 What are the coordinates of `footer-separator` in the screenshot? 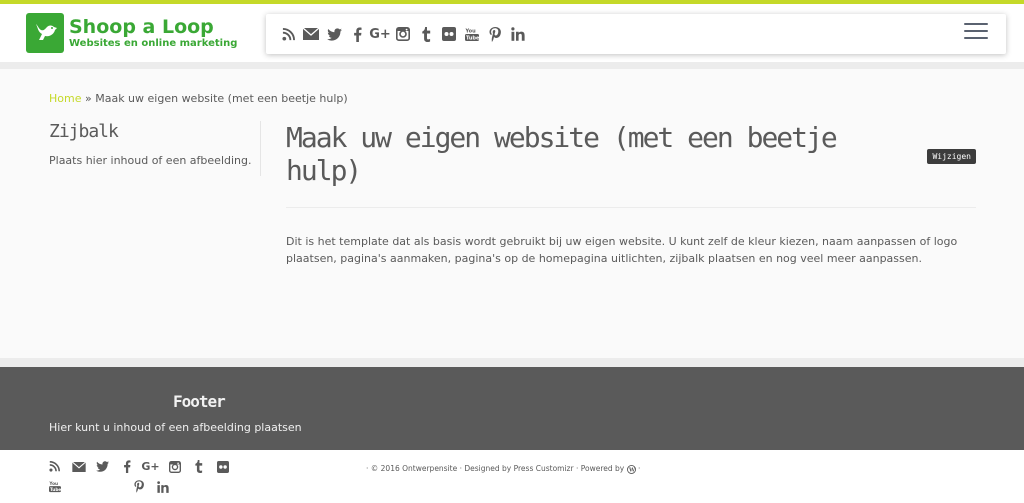 It's located at (512, 362).